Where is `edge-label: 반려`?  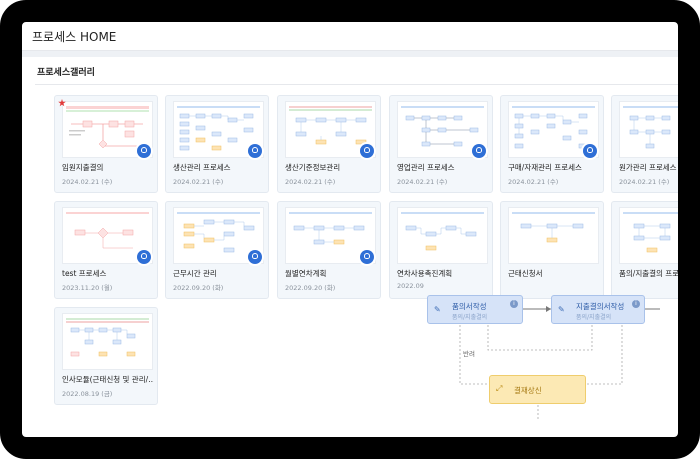 edge-label: 반려 is located at coordinates (469, 354).